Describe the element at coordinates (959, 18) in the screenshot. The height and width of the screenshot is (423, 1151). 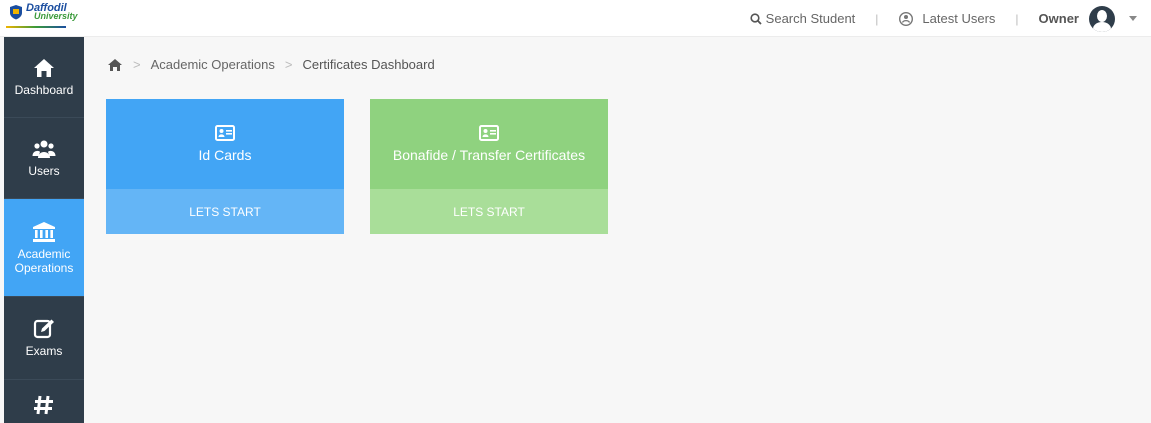
I see `latest-users-label: Latest Users` at that location.